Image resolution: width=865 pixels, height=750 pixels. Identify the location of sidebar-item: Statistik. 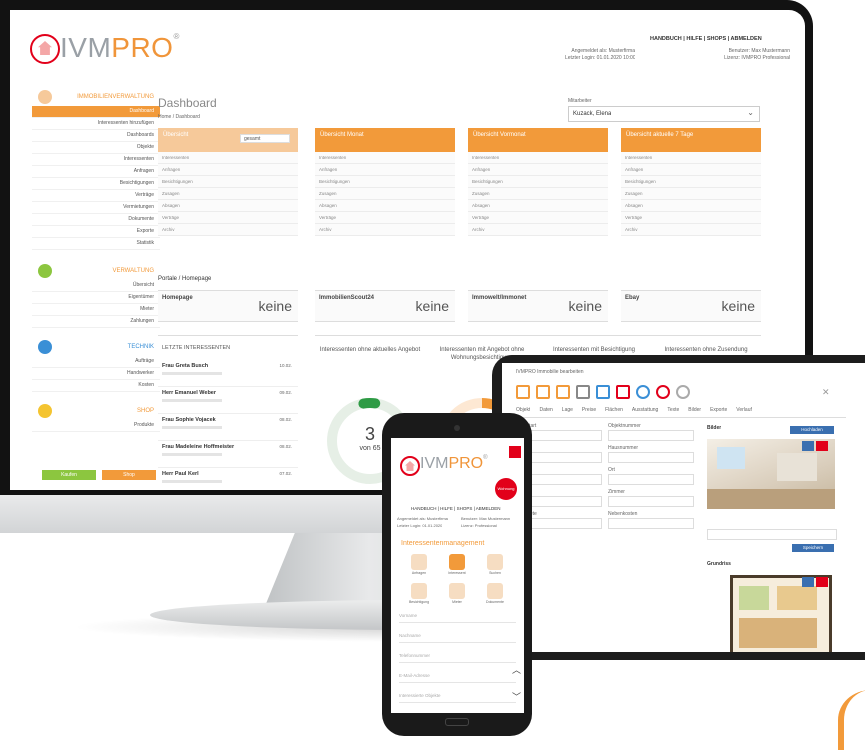
(96, 244).